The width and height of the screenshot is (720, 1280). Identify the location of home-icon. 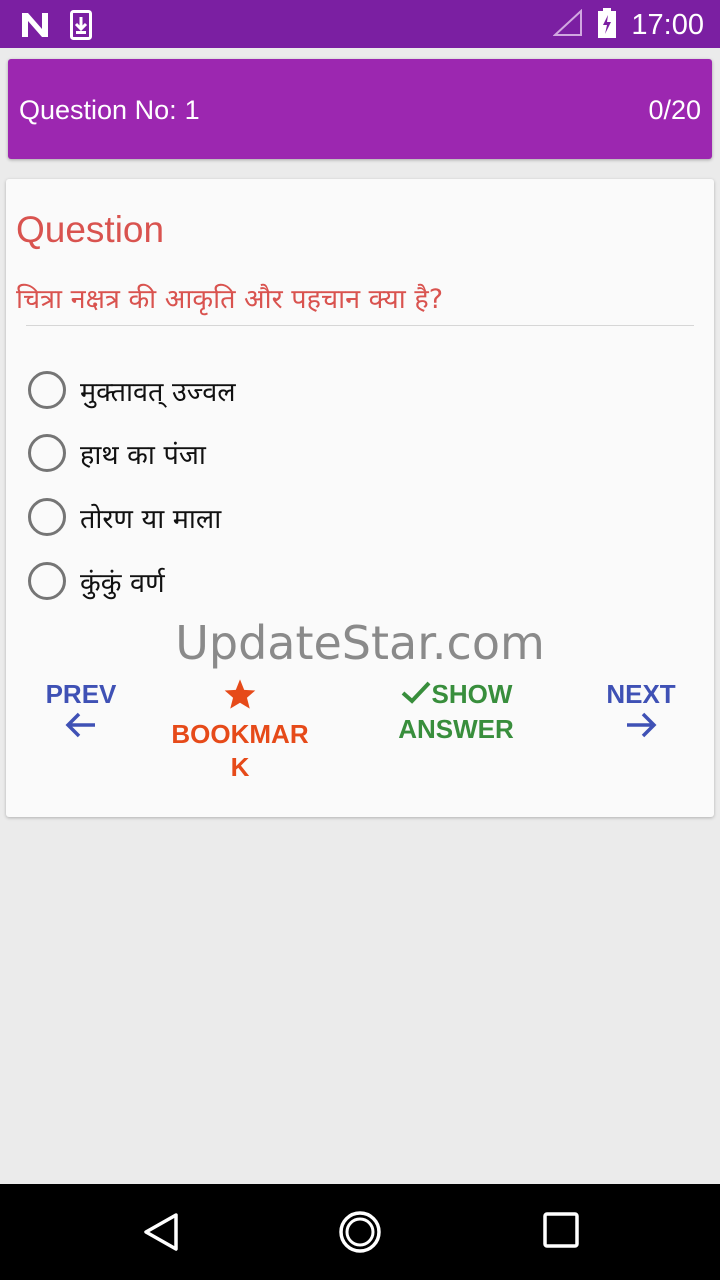
(360, 1234).